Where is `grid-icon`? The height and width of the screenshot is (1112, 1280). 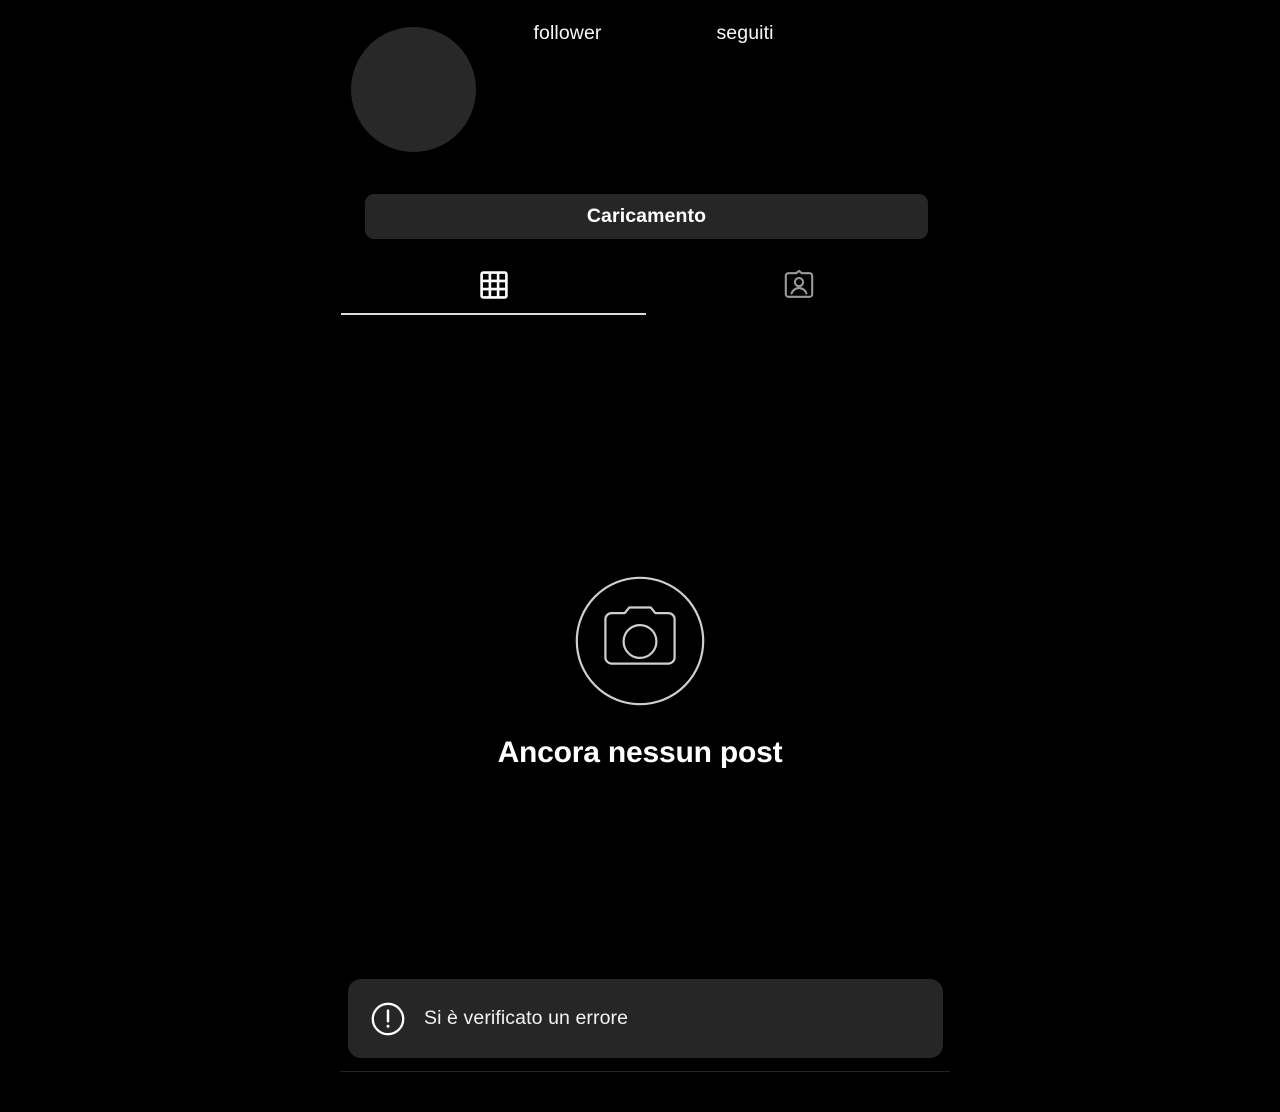 grid-icon is located at coordinates (493, 285).